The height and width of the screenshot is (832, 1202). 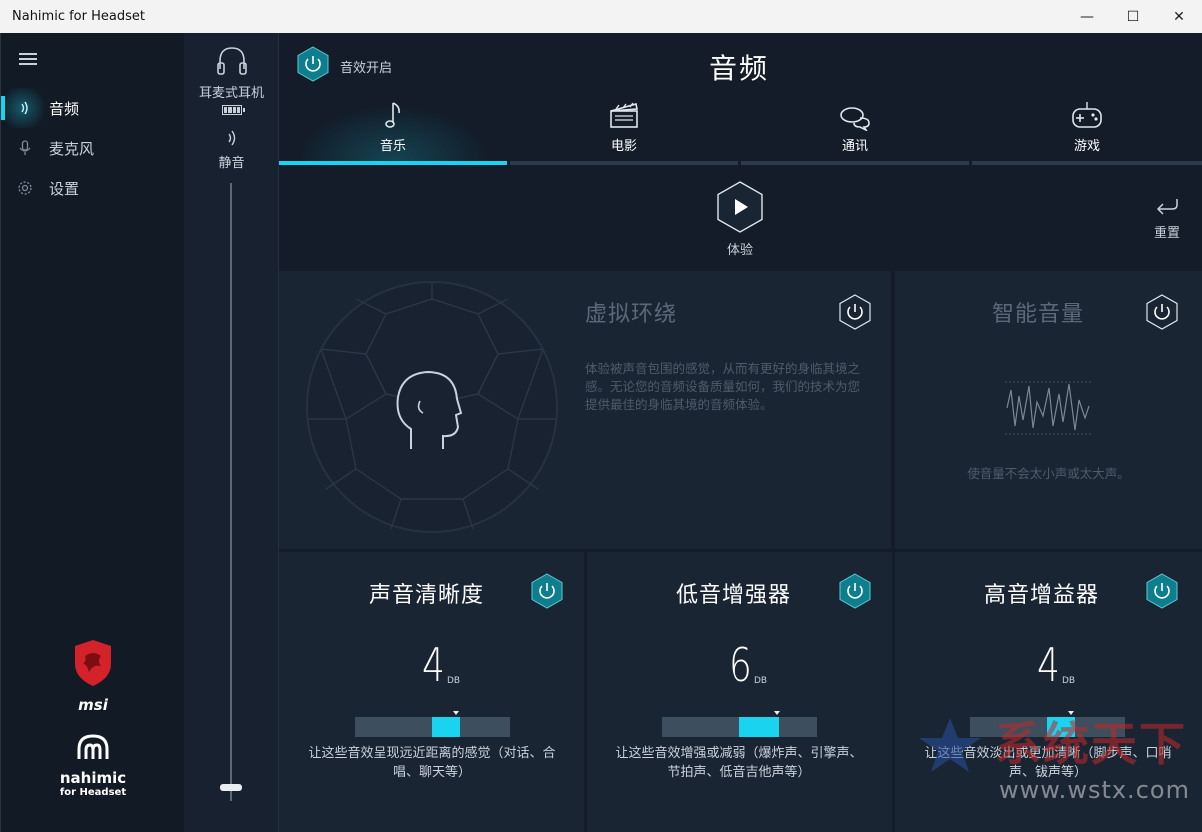 What do you see at coordinates (231, 63) in the screenshot?
I see `headphone-icon` at bounding box center [231, 63].